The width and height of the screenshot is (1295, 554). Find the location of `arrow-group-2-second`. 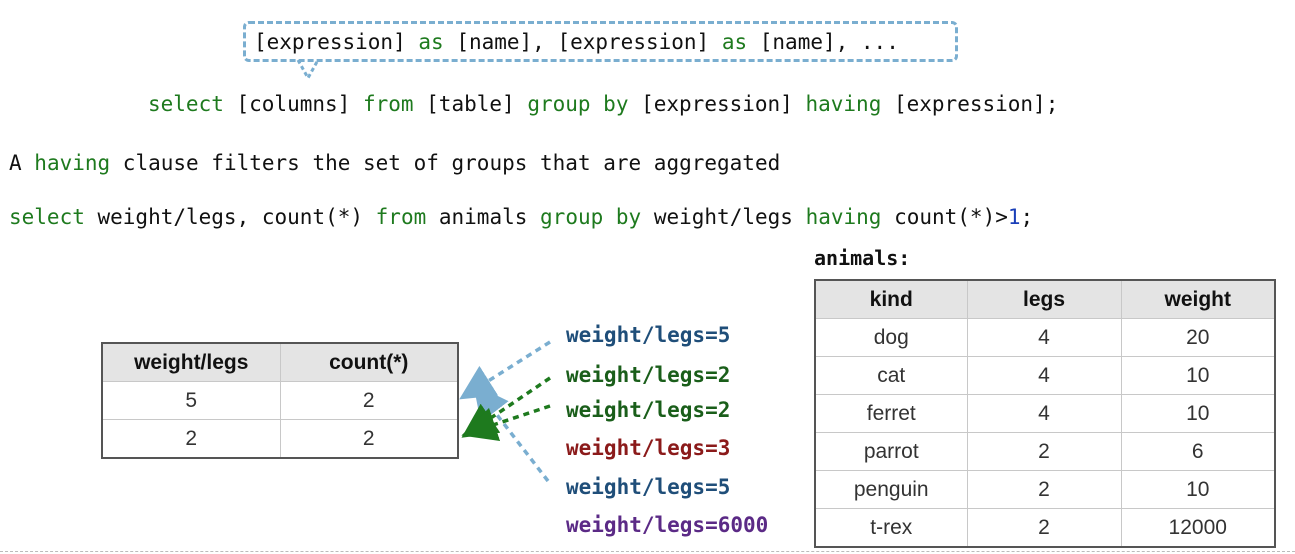

arrow-group-2-second is located at coordinates (506, 423).